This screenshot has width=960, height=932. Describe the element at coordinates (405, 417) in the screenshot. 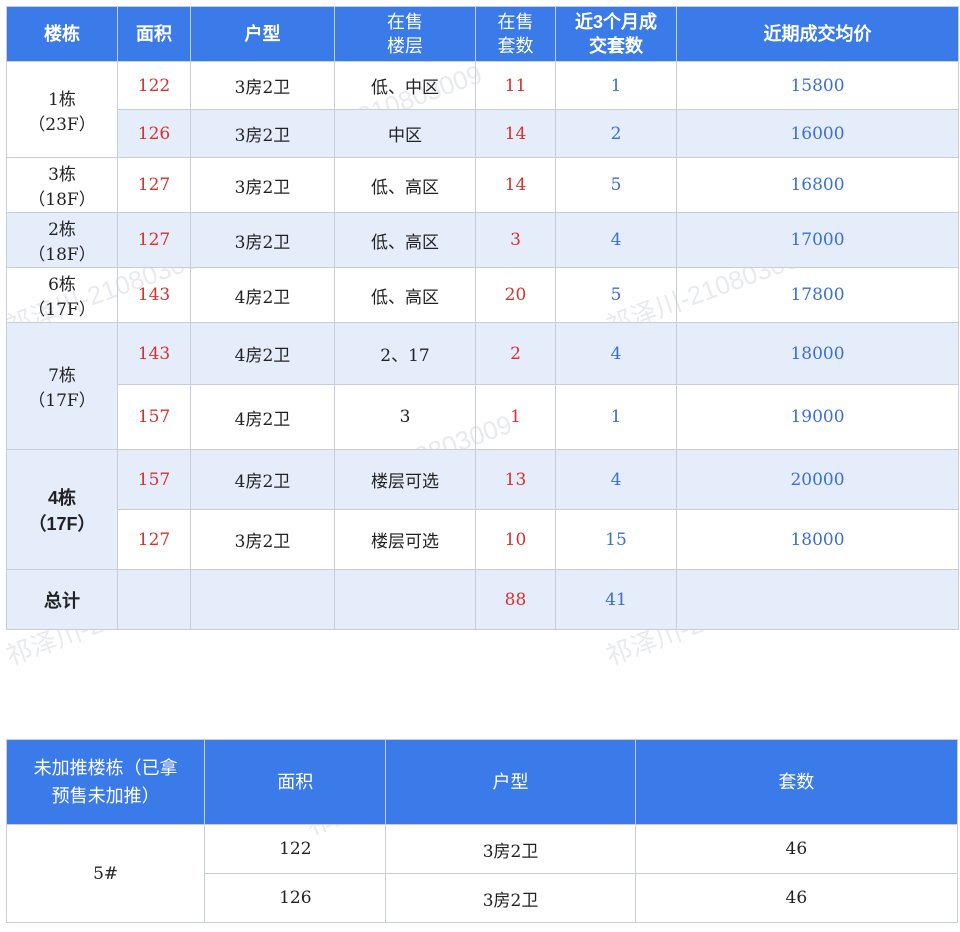

I see `floor-cell: 3` at that location.